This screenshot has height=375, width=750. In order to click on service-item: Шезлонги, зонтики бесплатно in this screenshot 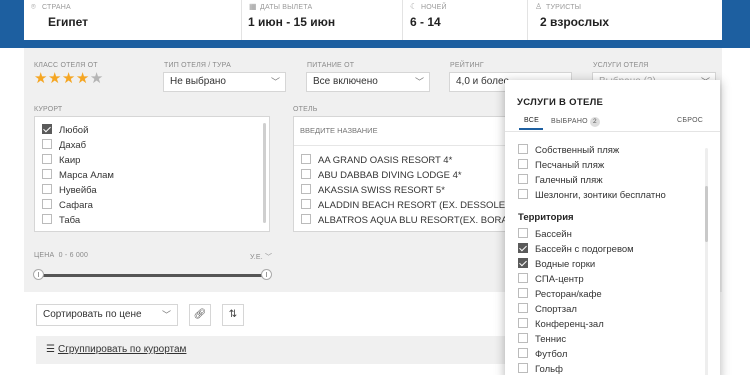, I will do `click(592, 196)`.